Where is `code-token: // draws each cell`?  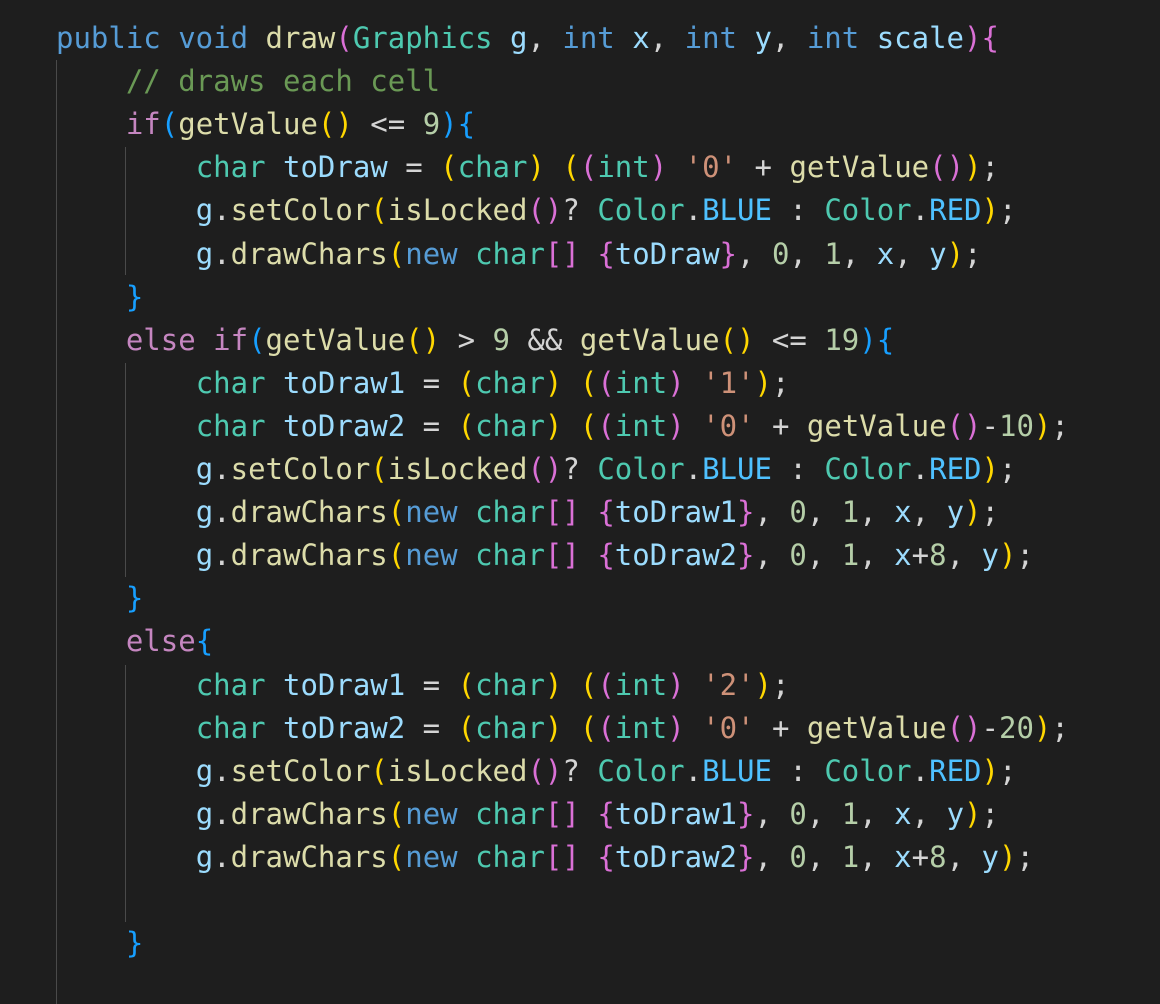
code-token: // draws each cell is located at coordinates (283, 81).